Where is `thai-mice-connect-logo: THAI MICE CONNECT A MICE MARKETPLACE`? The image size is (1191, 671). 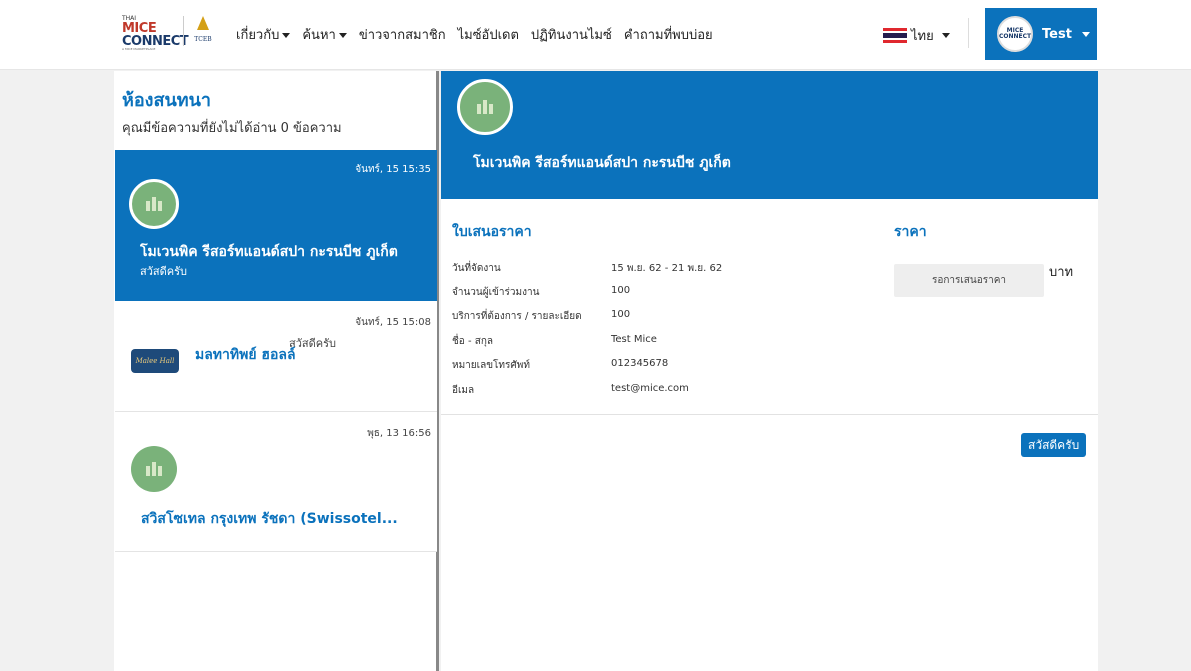 thai-mice-connect-logo: THAI MICE CONNECT A MICE MARKETPLACE is located at coordinates (155, 33).